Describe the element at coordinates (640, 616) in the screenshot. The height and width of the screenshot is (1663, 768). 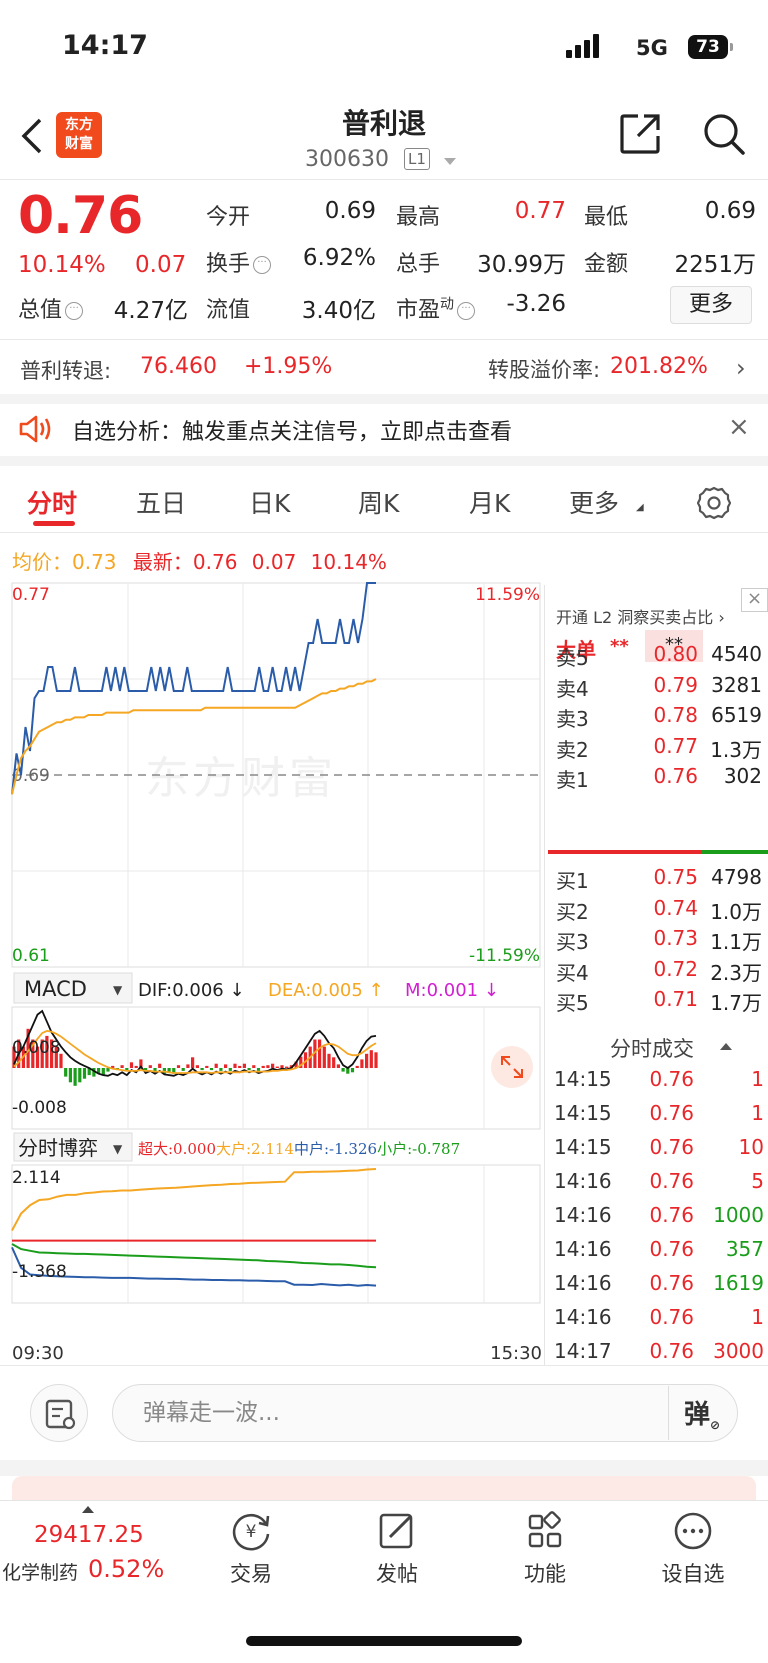
I see `l2-upgrade-link: 开通 L2 洞察买卖占比 ›` at that location.